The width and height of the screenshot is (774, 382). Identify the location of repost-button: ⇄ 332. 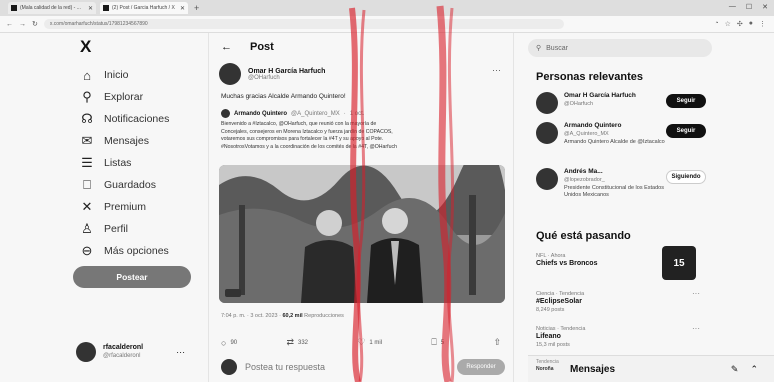
(297, 342).